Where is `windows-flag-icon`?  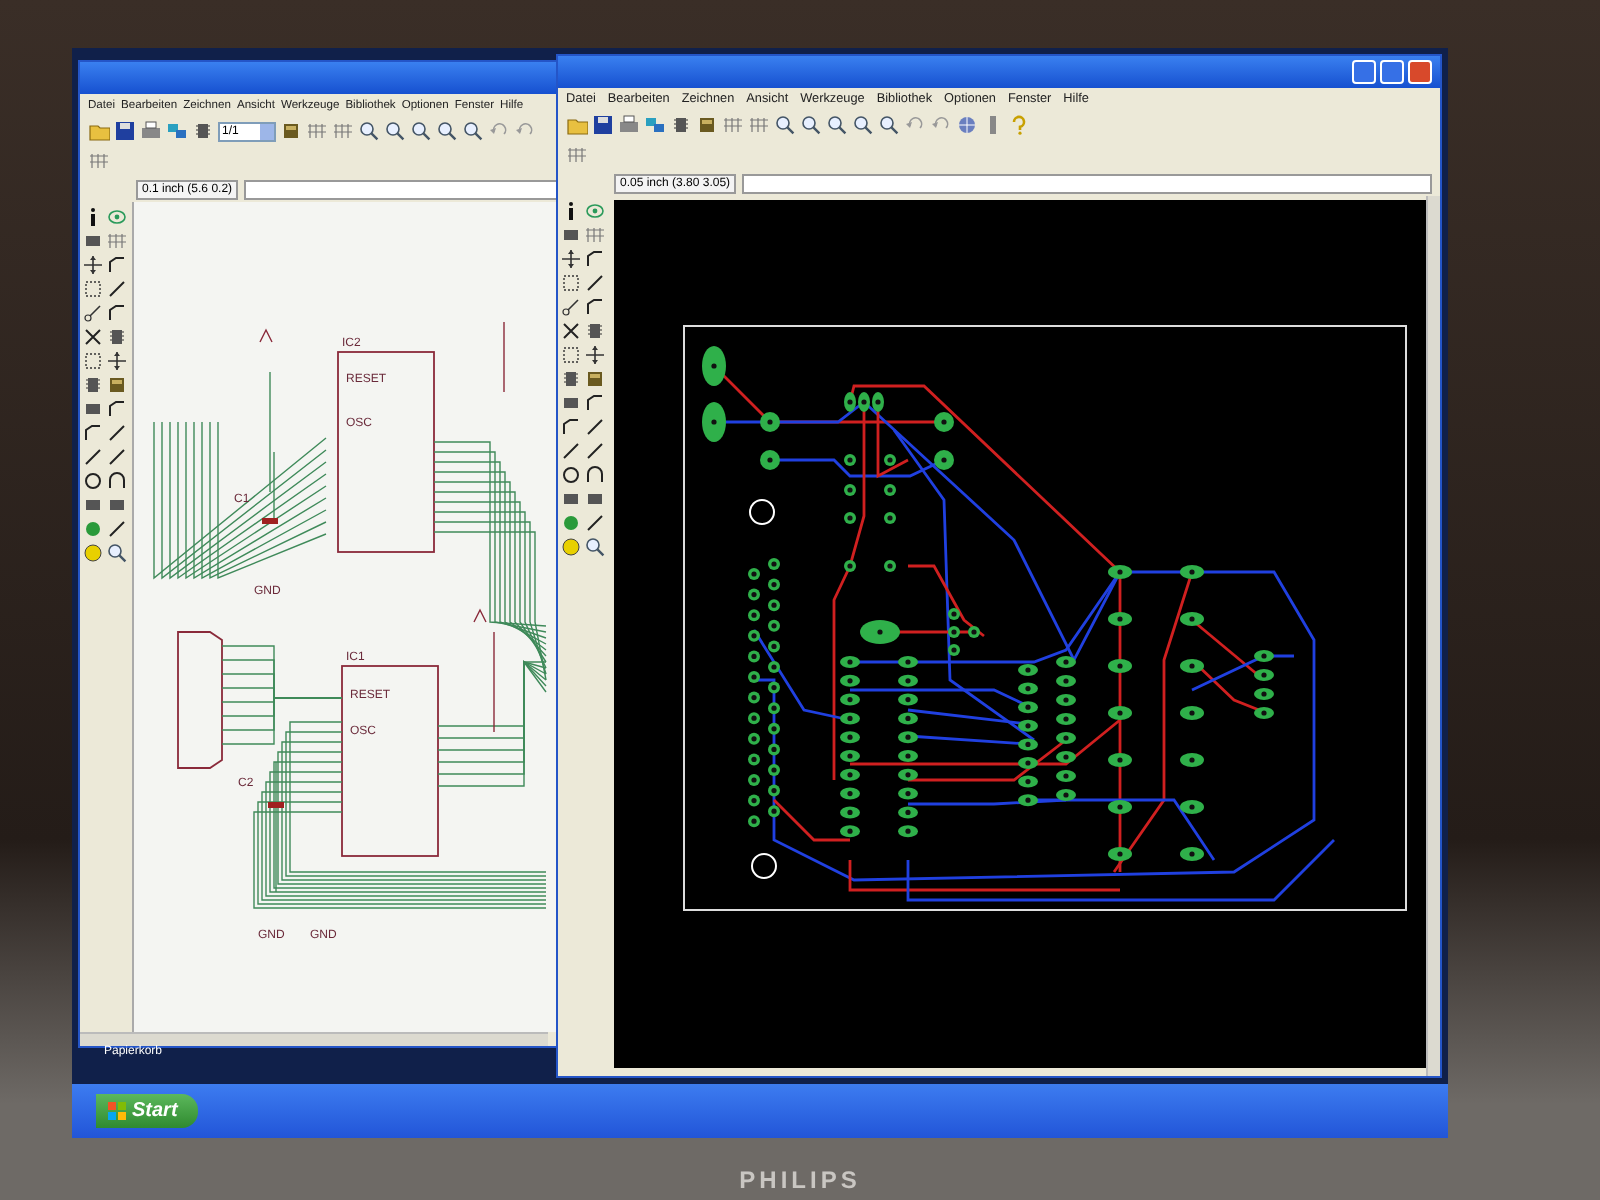 windows-flag-icon is located at coordinates (117, 1111).